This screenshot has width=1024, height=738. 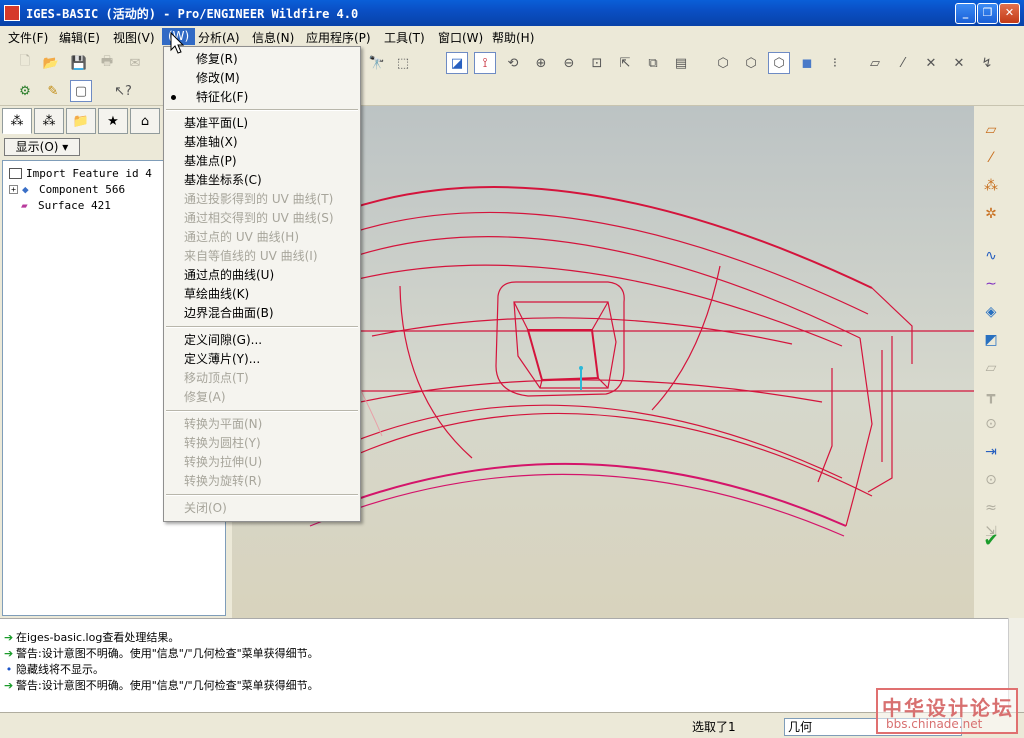 I want to click on tab-folder-browser: 📁, so click(x=81, y=121).